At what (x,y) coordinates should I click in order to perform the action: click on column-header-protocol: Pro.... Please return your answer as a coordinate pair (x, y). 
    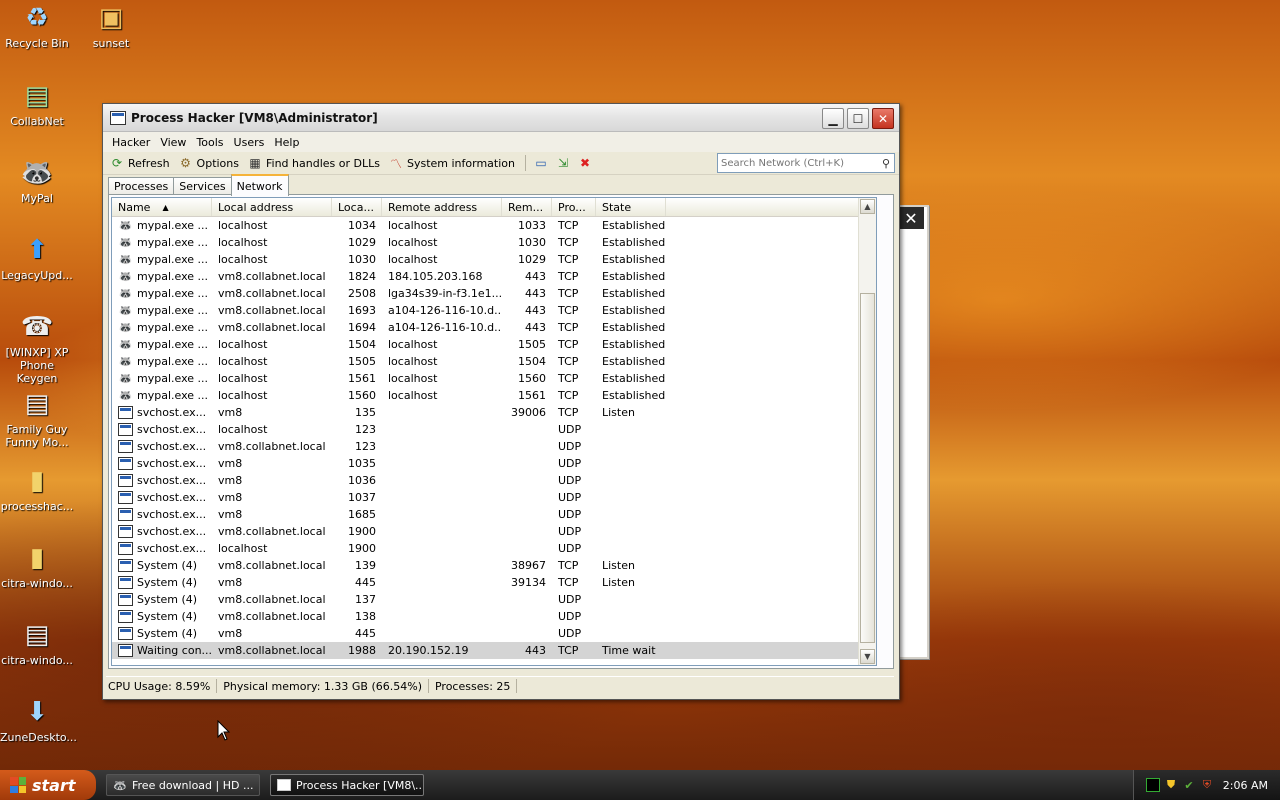
    Looking at the image, I should click on (574, 207).